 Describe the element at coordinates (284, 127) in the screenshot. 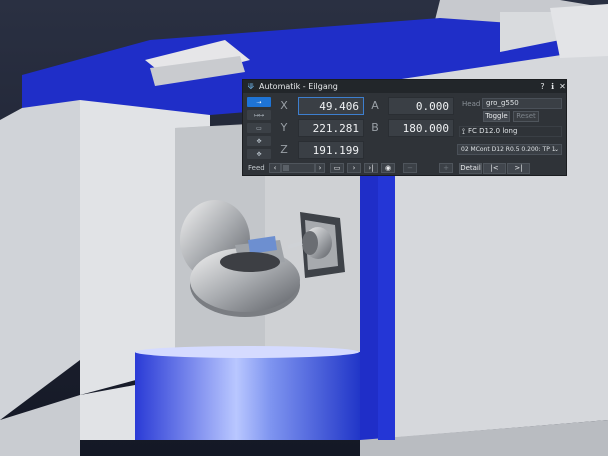

I see `axis-y-label: Y` at that location.